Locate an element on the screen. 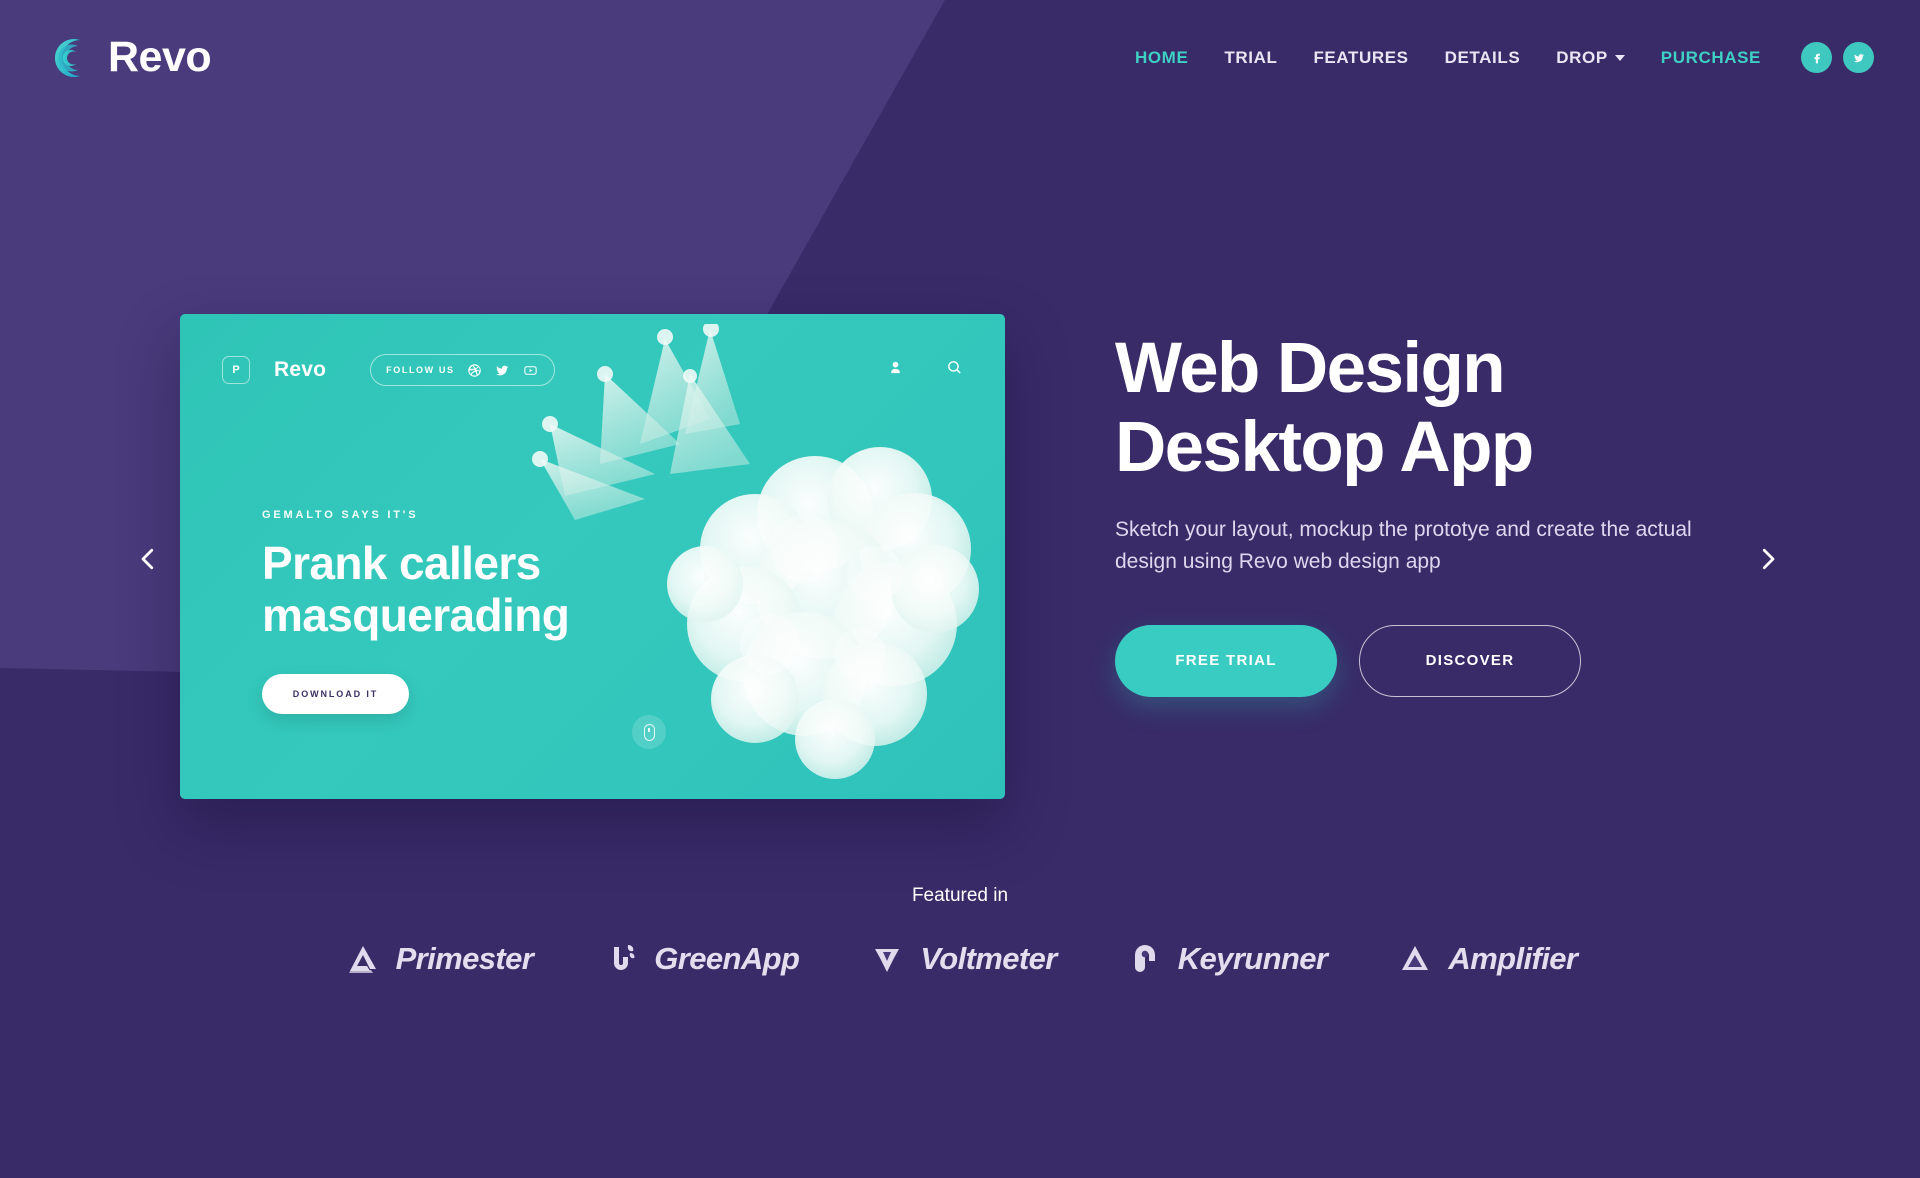  featured-logo-greenapp: GreenApp is located at coordinates (700, 959).